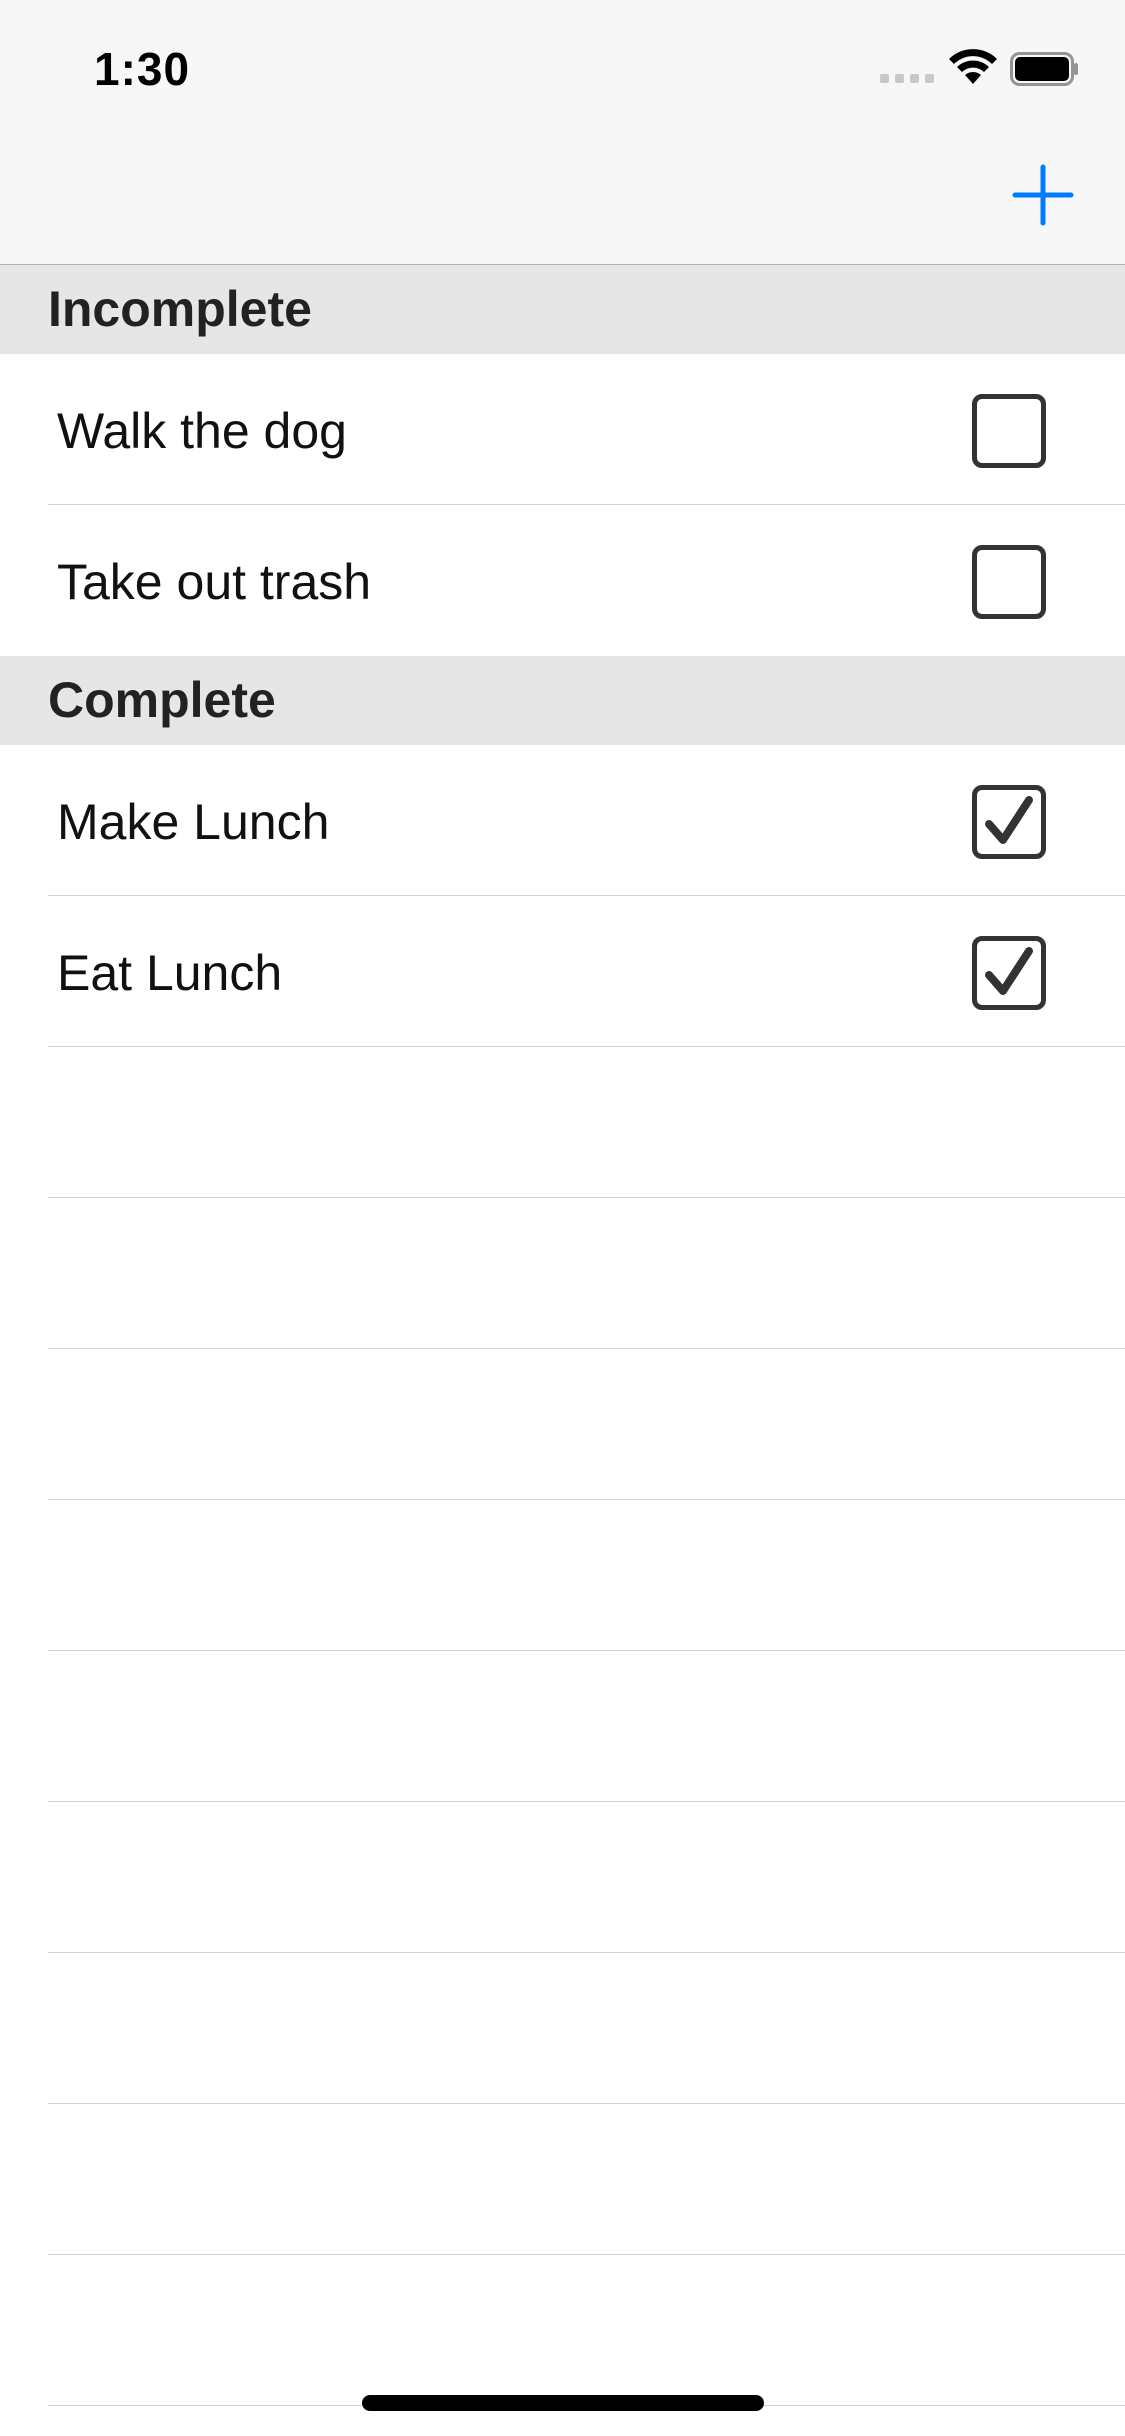 The image size is (1125, 2436). What do you see at coordinates (180, 309) in the screenshot?
I see `section-title: Incomplete` at bounding box center [180, 309].